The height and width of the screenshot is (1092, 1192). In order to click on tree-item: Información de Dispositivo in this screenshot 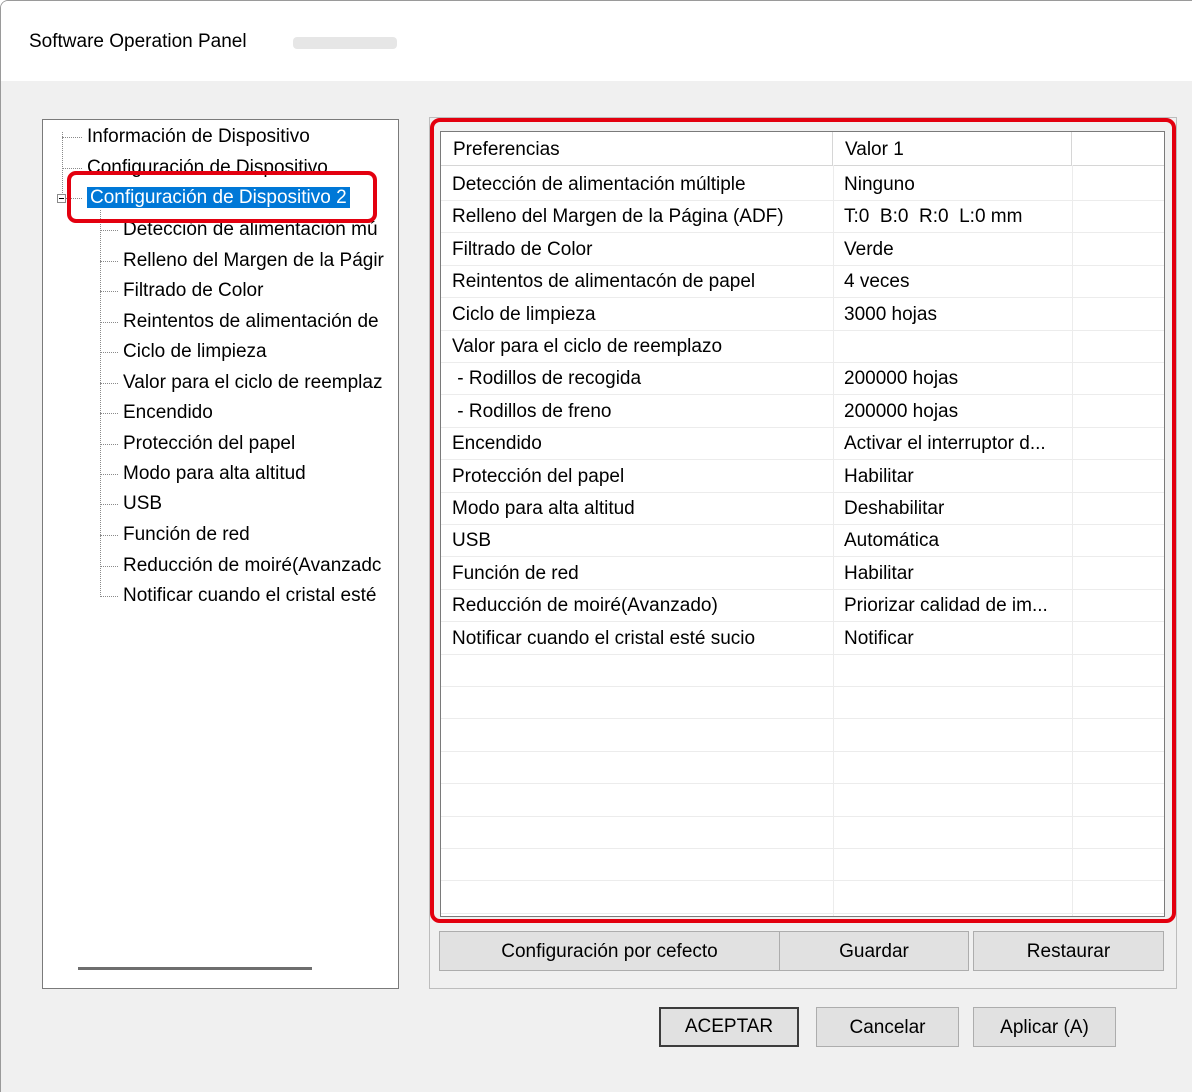, I will do `click(198, 137)`.